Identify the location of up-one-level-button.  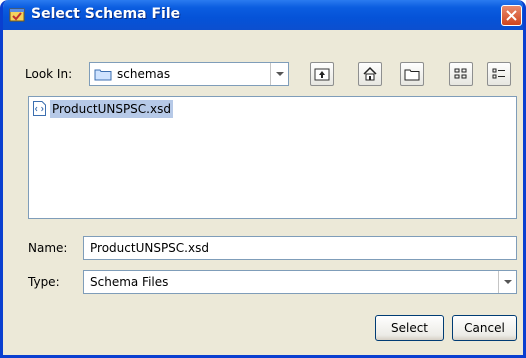
(322, 74).